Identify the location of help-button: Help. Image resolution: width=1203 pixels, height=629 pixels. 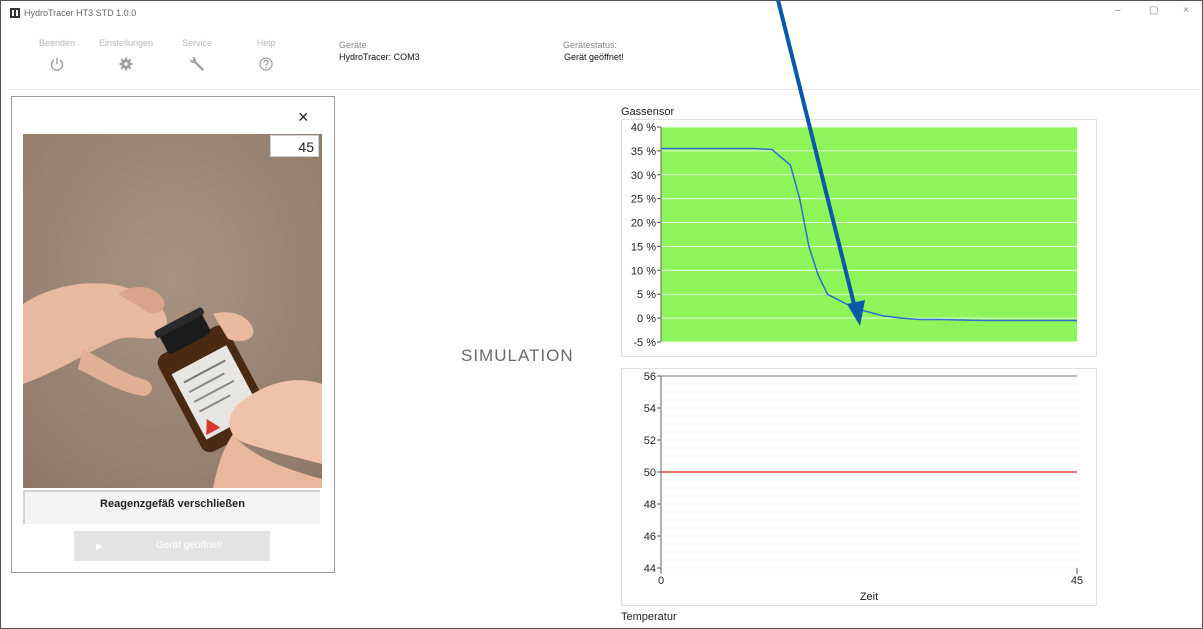
(266, 55).